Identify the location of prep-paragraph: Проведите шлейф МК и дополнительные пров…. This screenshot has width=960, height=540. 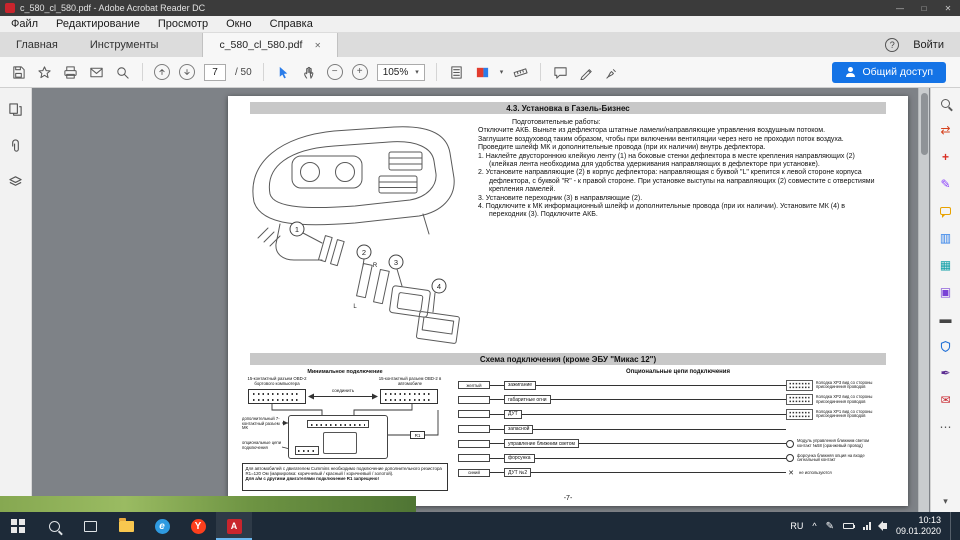
(622, 148).